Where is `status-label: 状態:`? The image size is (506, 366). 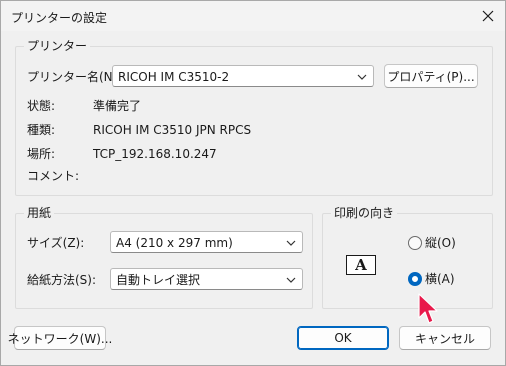 status-label: 状態: is located at coordinates (41, 106).